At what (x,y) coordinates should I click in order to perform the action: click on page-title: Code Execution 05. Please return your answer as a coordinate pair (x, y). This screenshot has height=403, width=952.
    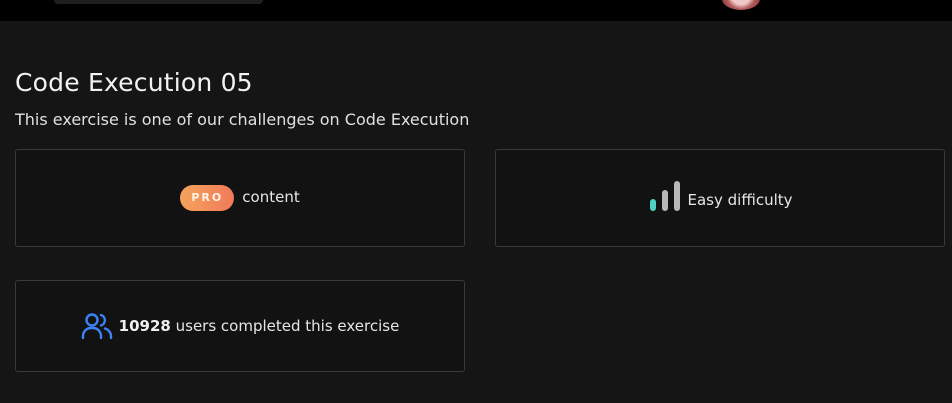
    Looking at the image, I should click on (134, 82).